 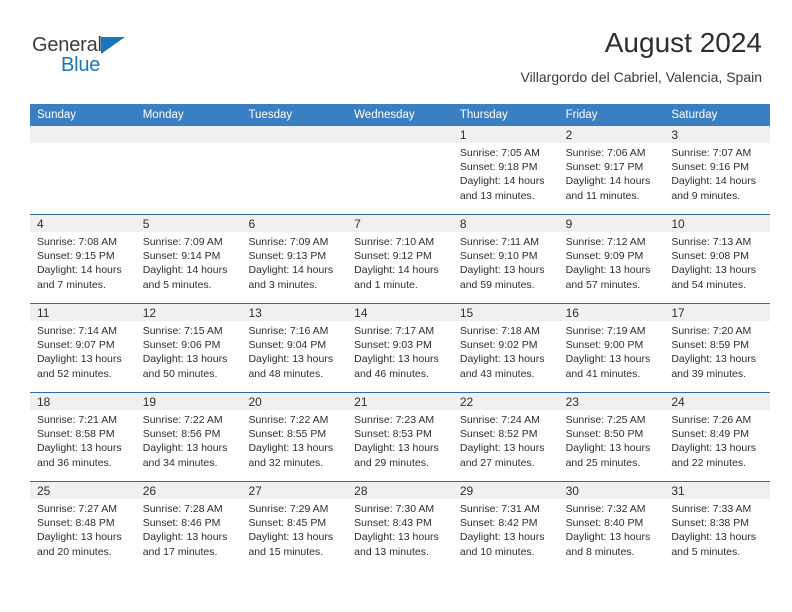 I want to click on day-number-band: 27, so click(x=294, y=490).